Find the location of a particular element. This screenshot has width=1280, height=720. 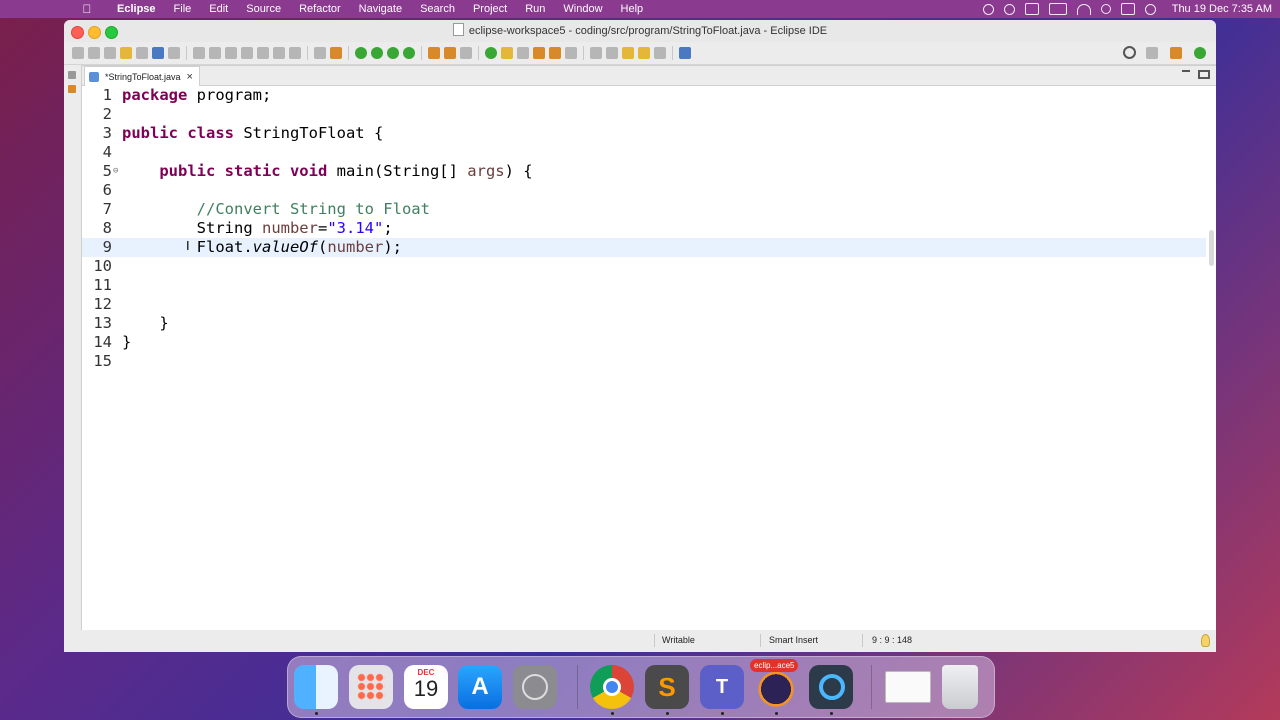

open-type-icon is located at coordinates (491, 53).